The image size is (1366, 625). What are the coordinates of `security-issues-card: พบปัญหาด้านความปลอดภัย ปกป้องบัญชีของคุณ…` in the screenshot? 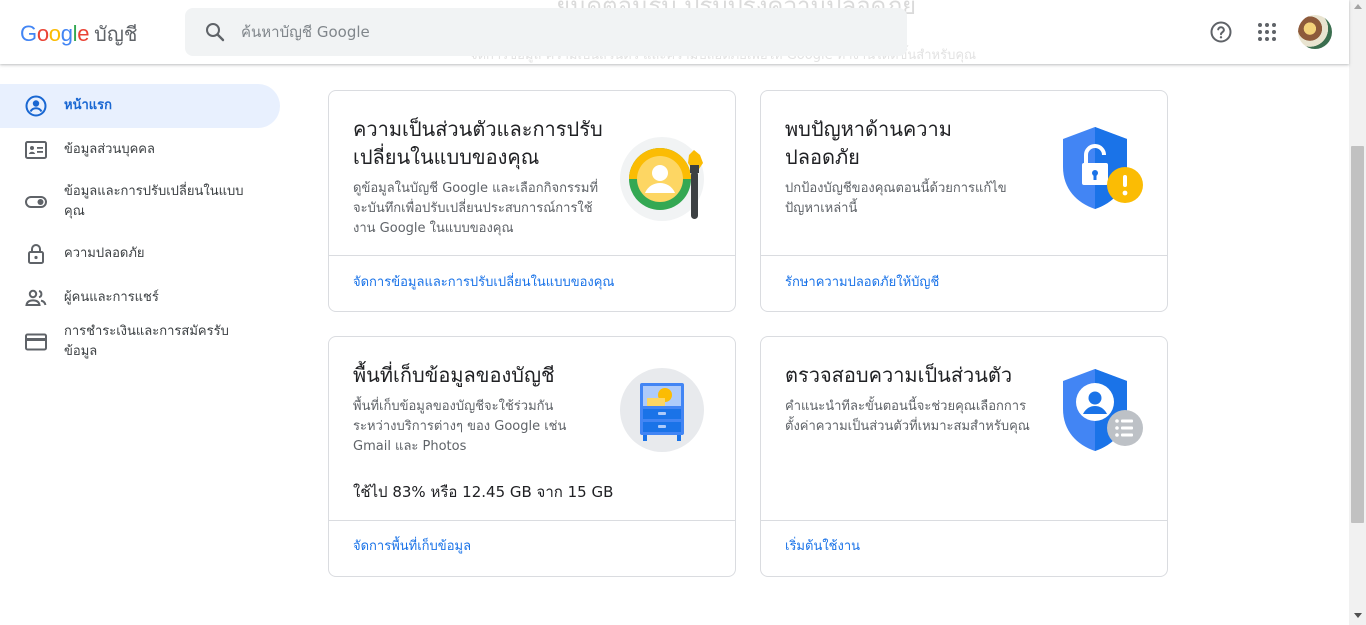 It's located at (964, 201).